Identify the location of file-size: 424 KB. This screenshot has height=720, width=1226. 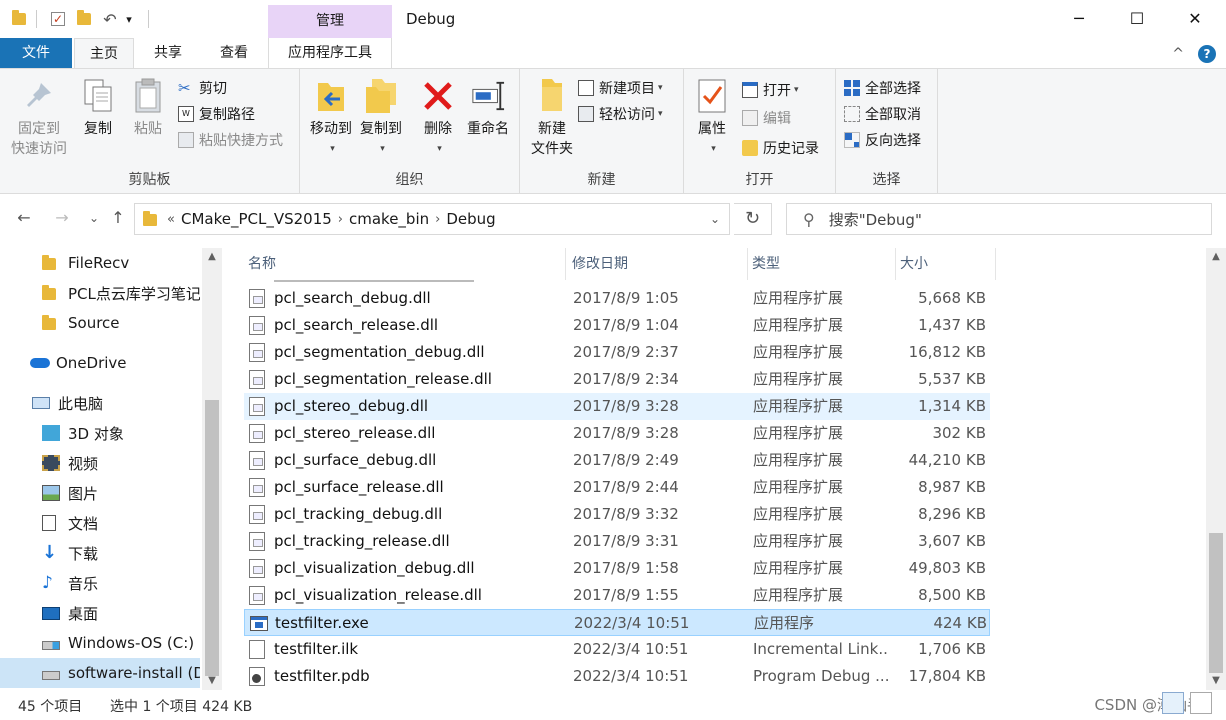
(960, 623).